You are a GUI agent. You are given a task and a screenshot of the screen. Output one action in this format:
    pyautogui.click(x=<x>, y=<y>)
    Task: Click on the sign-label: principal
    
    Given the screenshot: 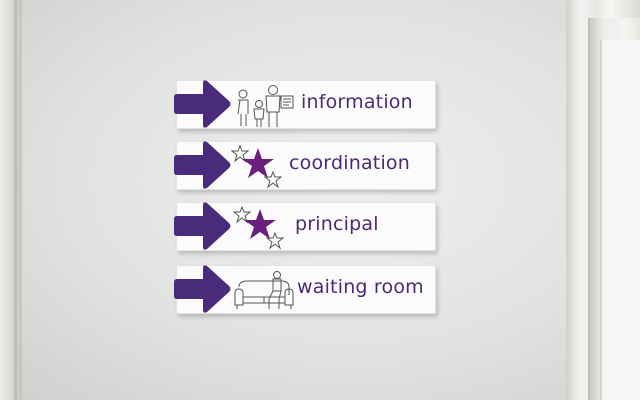 What is the action you would take?
    pyautogui.click(x=337, y=224)
    